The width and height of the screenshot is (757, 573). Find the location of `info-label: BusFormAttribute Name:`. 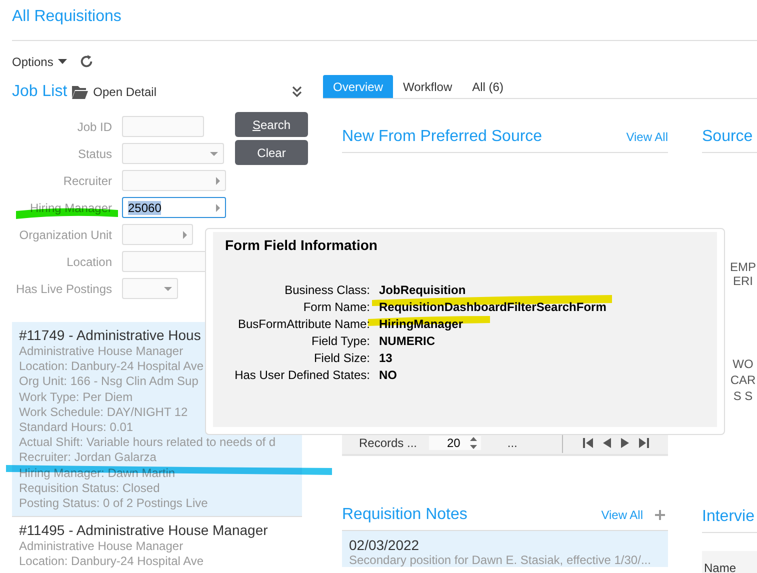

info-label: BusFormAttribute Name: is located at coordinates (303, 324).